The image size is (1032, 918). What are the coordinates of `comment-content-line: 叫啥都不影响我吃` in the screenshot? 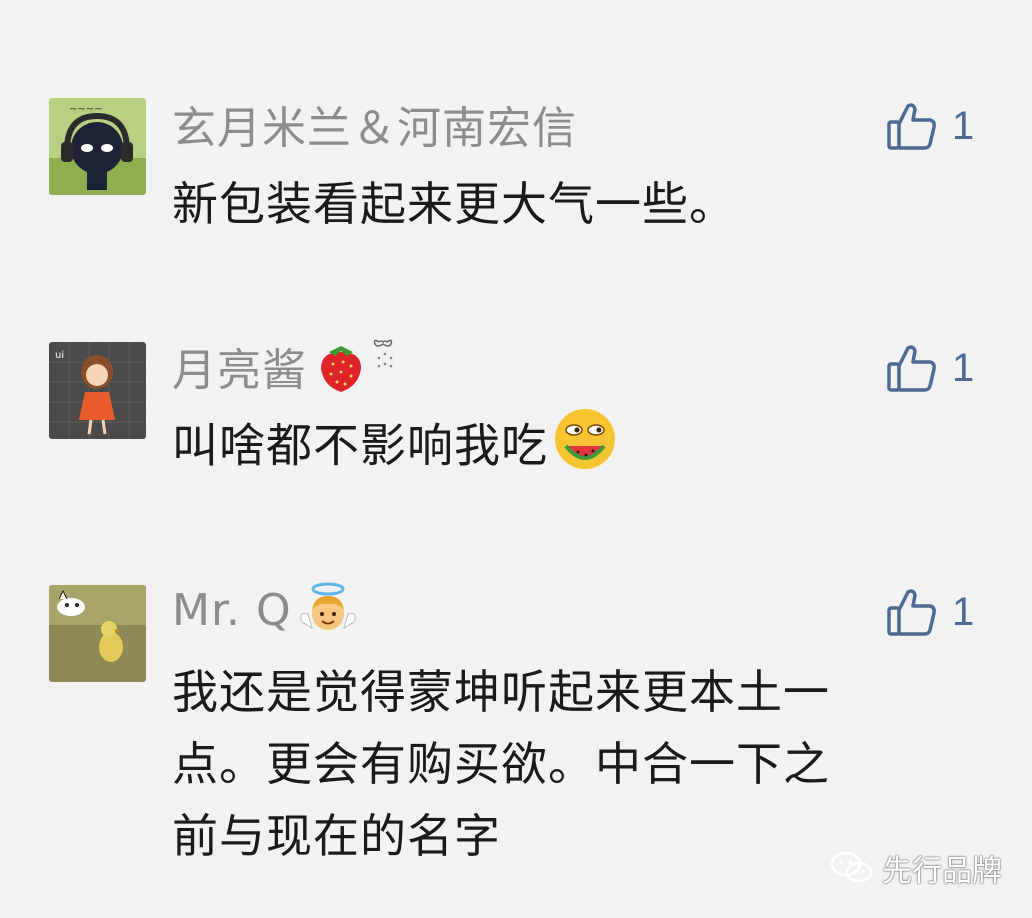 It's located at (395, 449).